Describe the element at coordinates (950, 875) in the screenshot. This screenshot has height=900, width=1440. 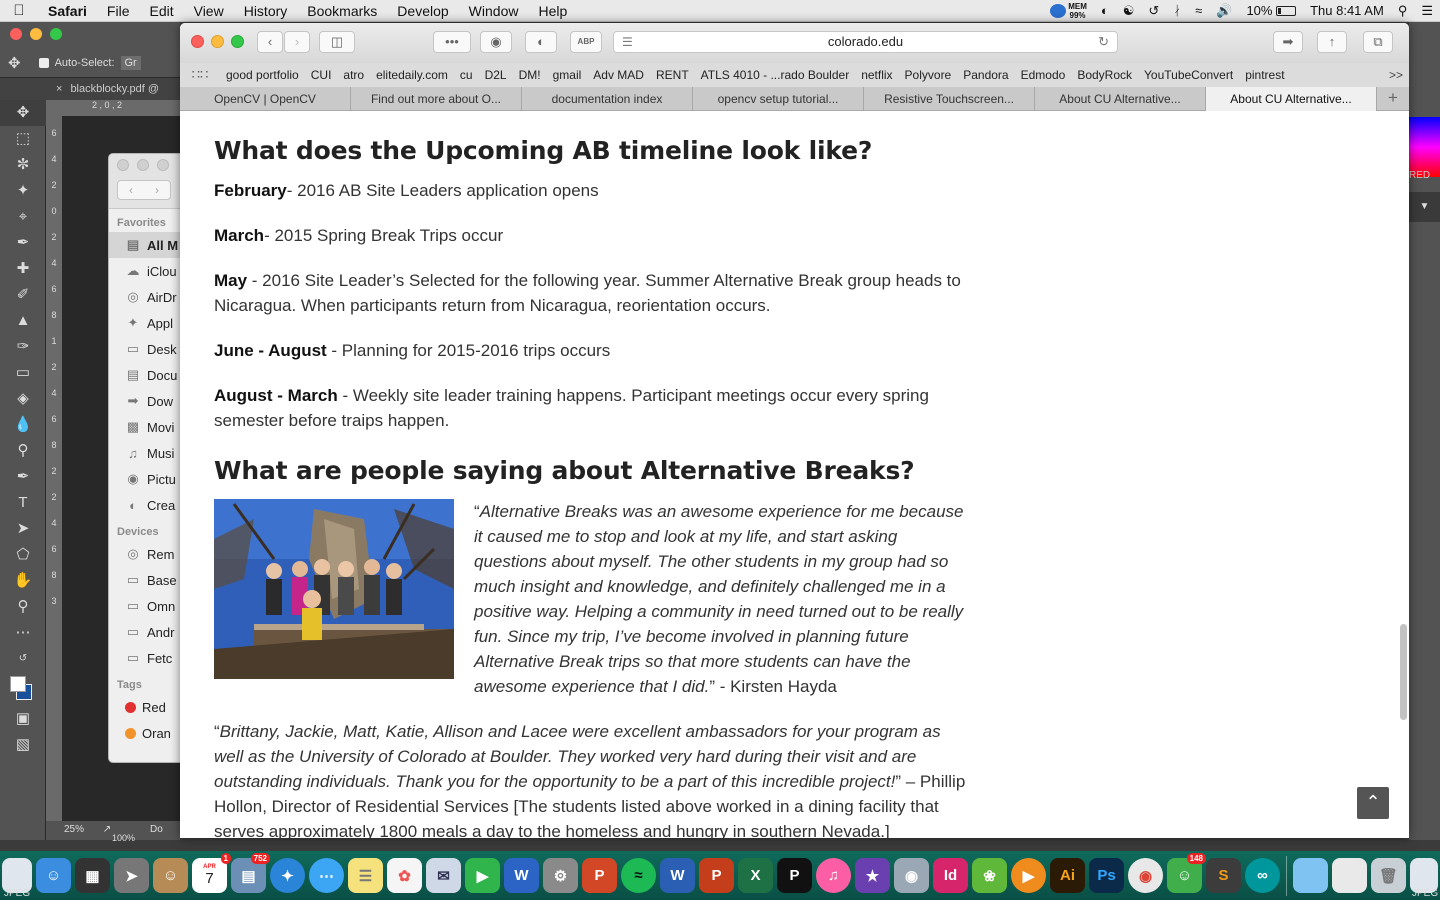
I see `indesign-icon: Id` at that location.